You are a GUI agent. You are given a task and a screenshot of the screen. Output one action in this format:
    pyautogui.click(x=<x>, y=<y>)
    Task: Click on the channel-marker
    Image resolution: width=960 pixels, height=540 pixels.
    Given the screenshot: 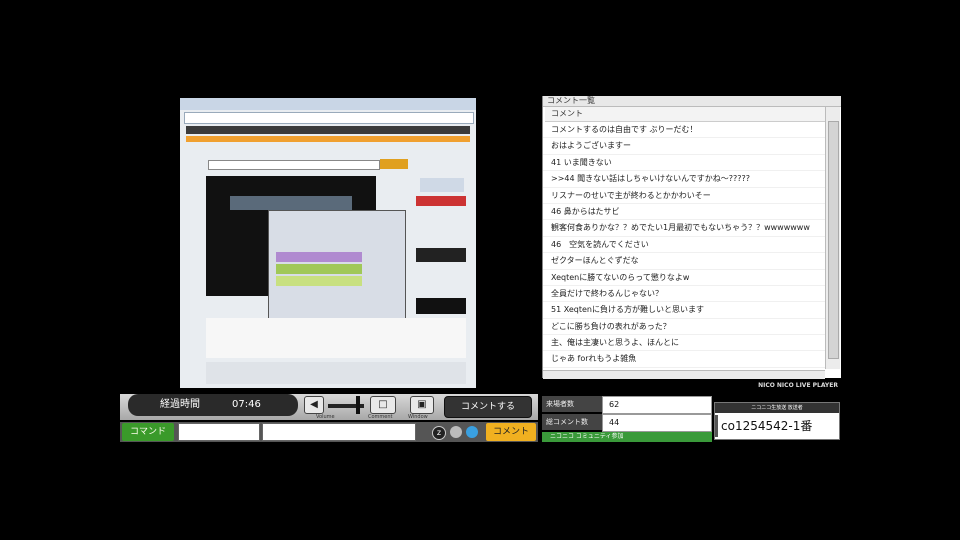 What is the action you would take?
    pyautogui.click(x=716, y=426)
    